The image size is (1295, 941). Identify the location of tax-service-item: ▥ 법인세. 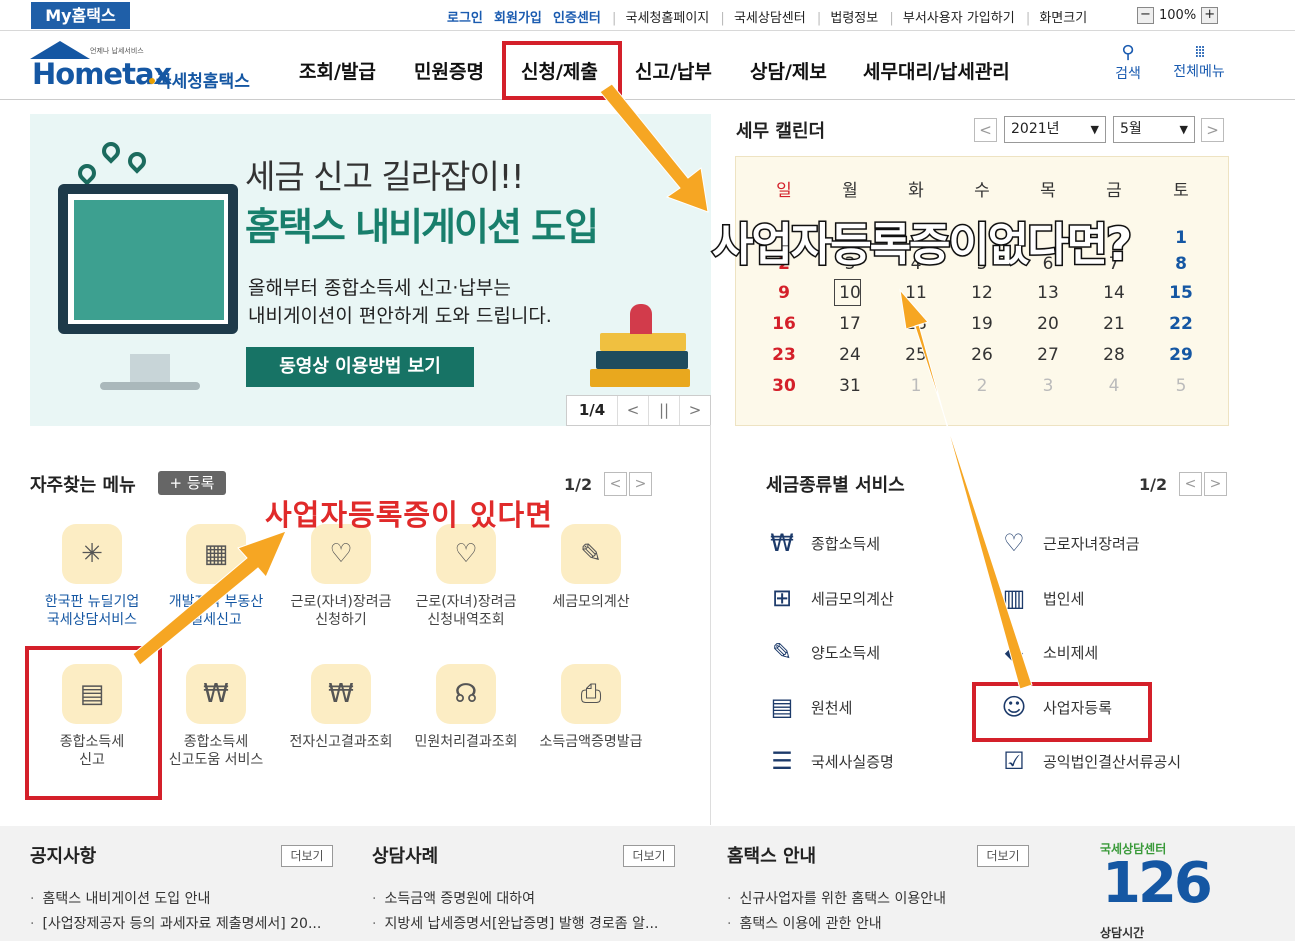
(1041, 598).